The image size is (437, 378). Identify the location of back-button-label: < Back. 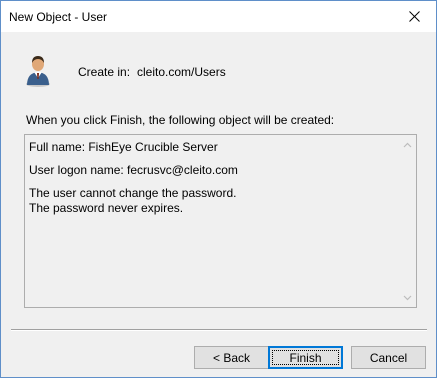
(231, 357).